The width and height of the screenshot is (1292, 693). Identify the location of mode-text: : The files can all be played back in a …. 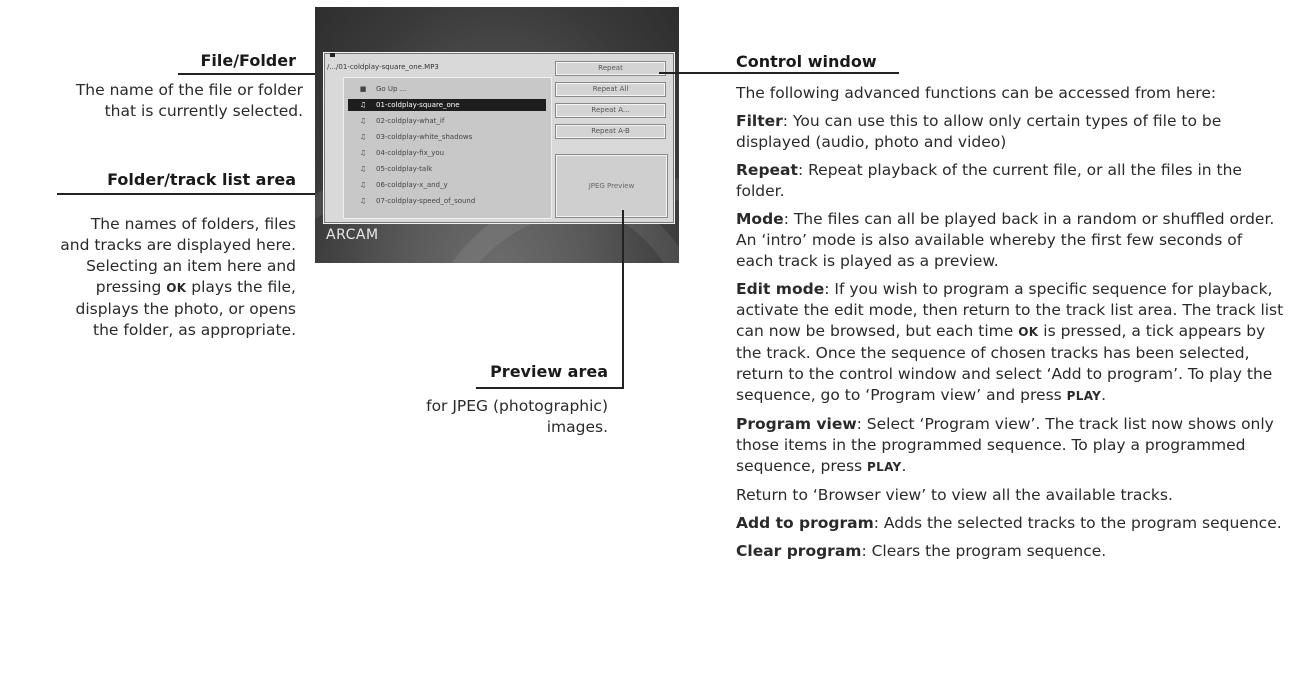
(1005, 240).